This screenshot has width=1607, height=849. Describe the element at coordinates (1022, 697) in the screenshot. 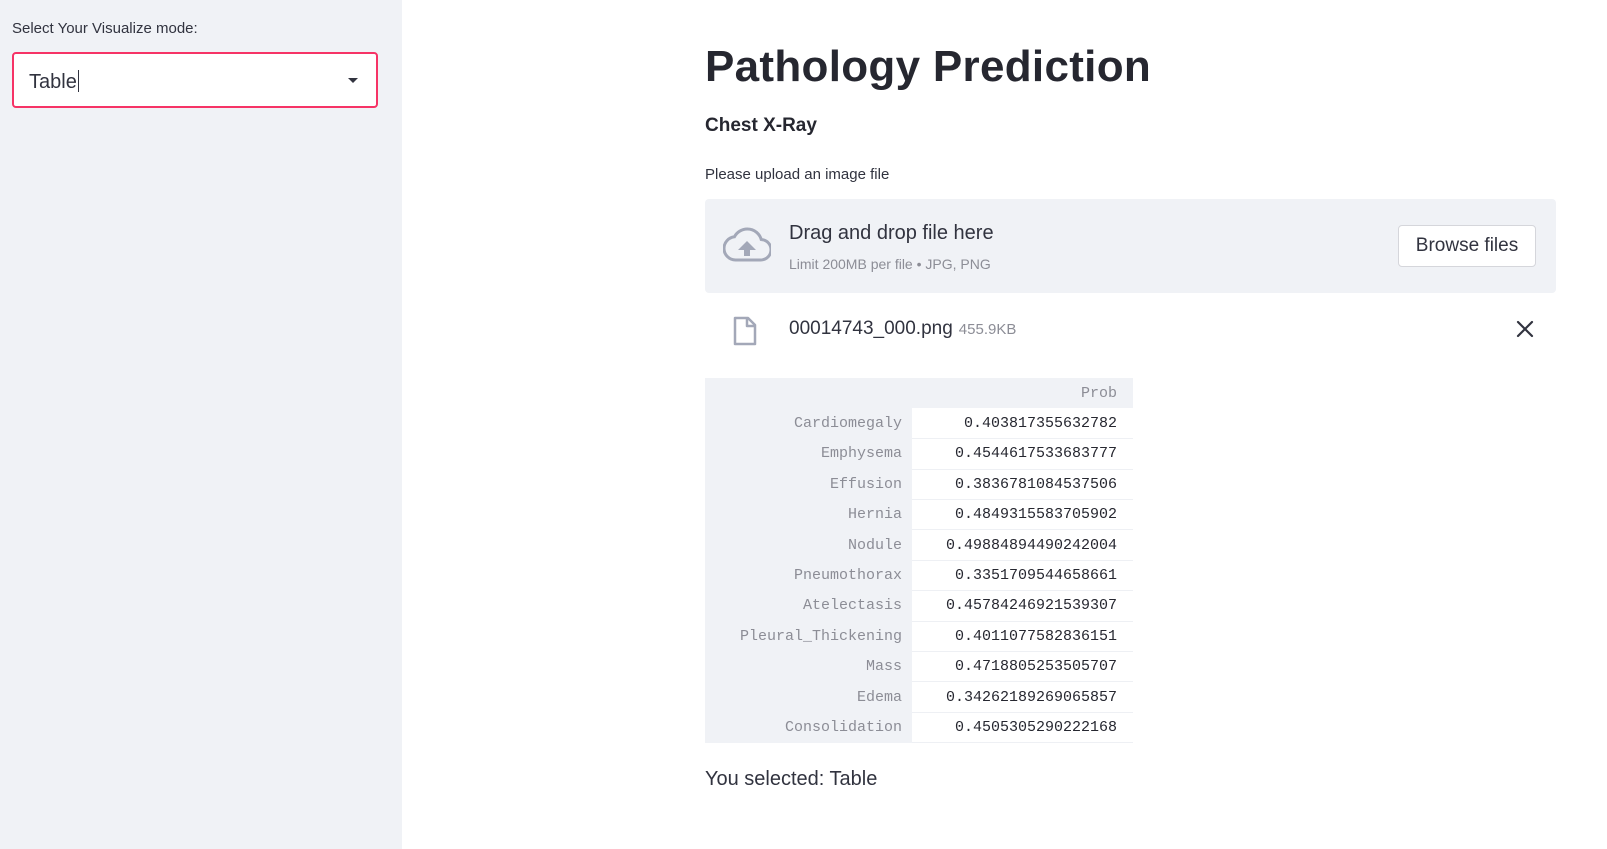

I see `prob-value: 0.34262189269065857` at that location.